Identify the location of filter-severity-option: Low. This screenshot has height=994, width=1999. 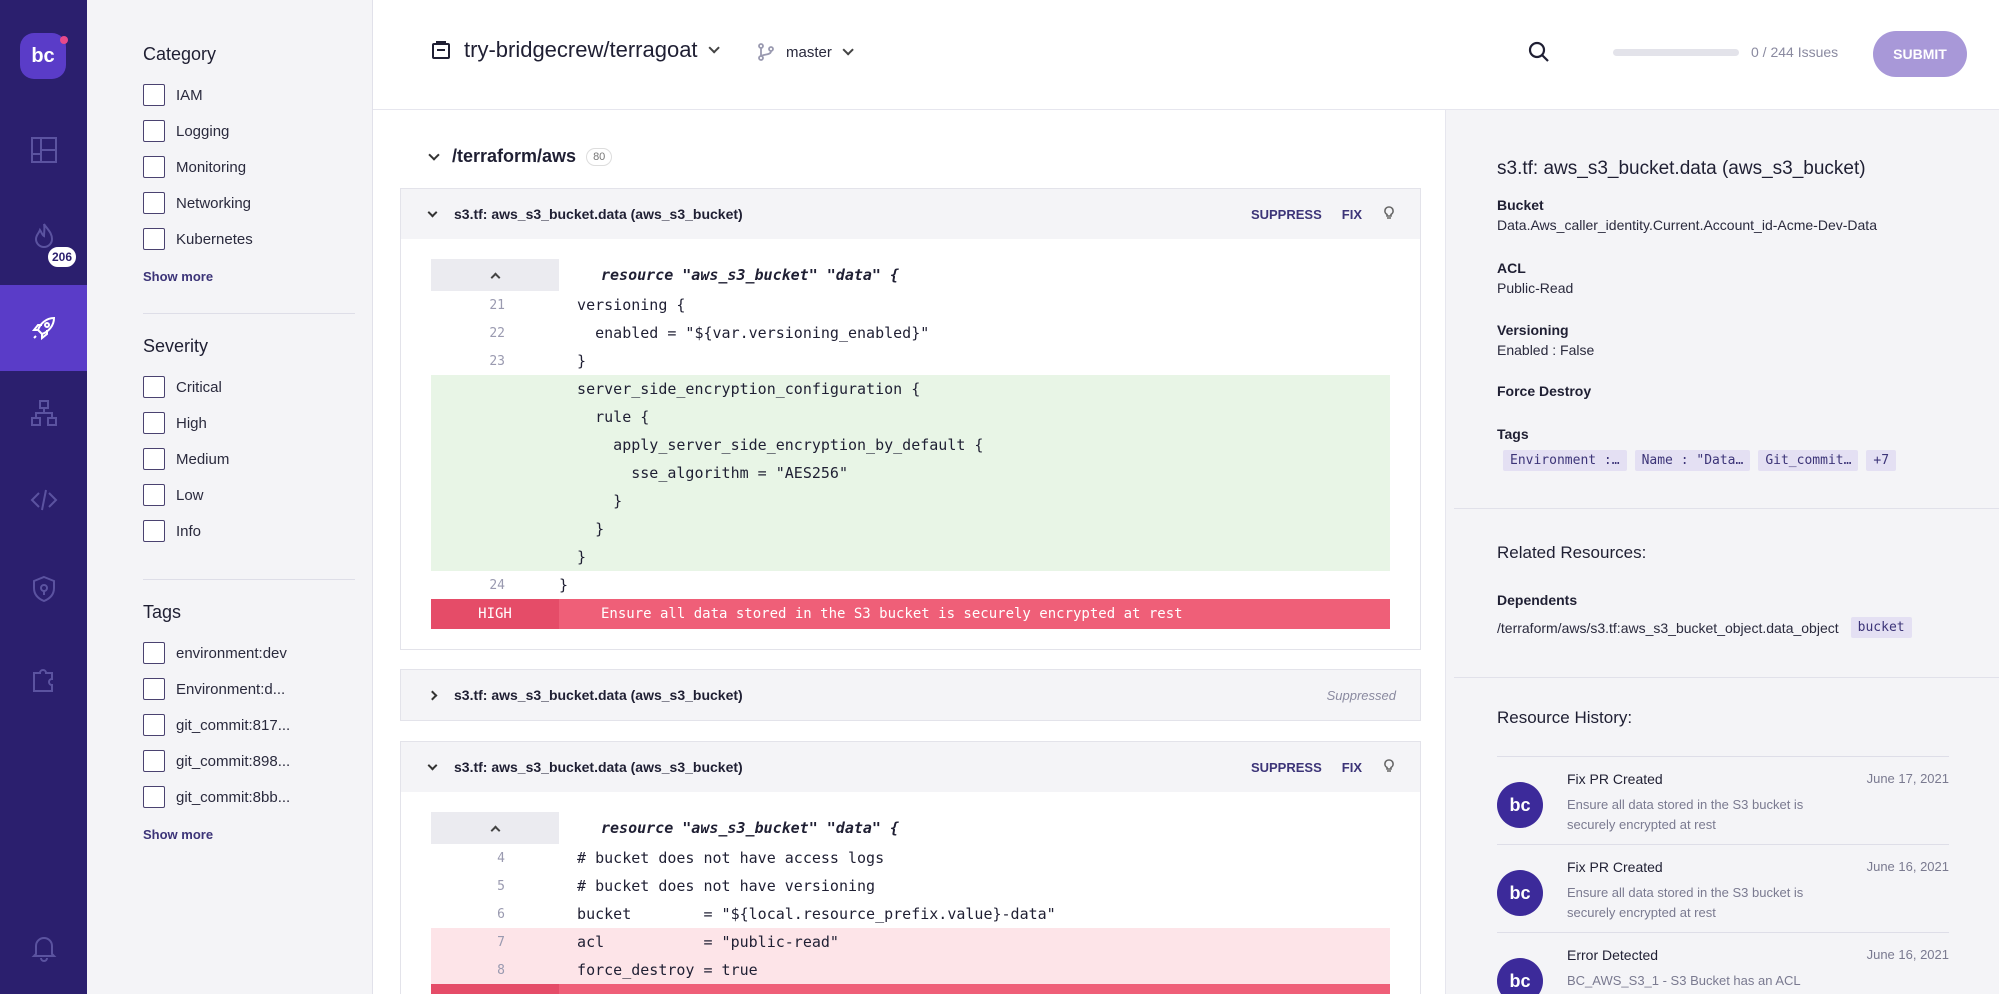
(249, 495).